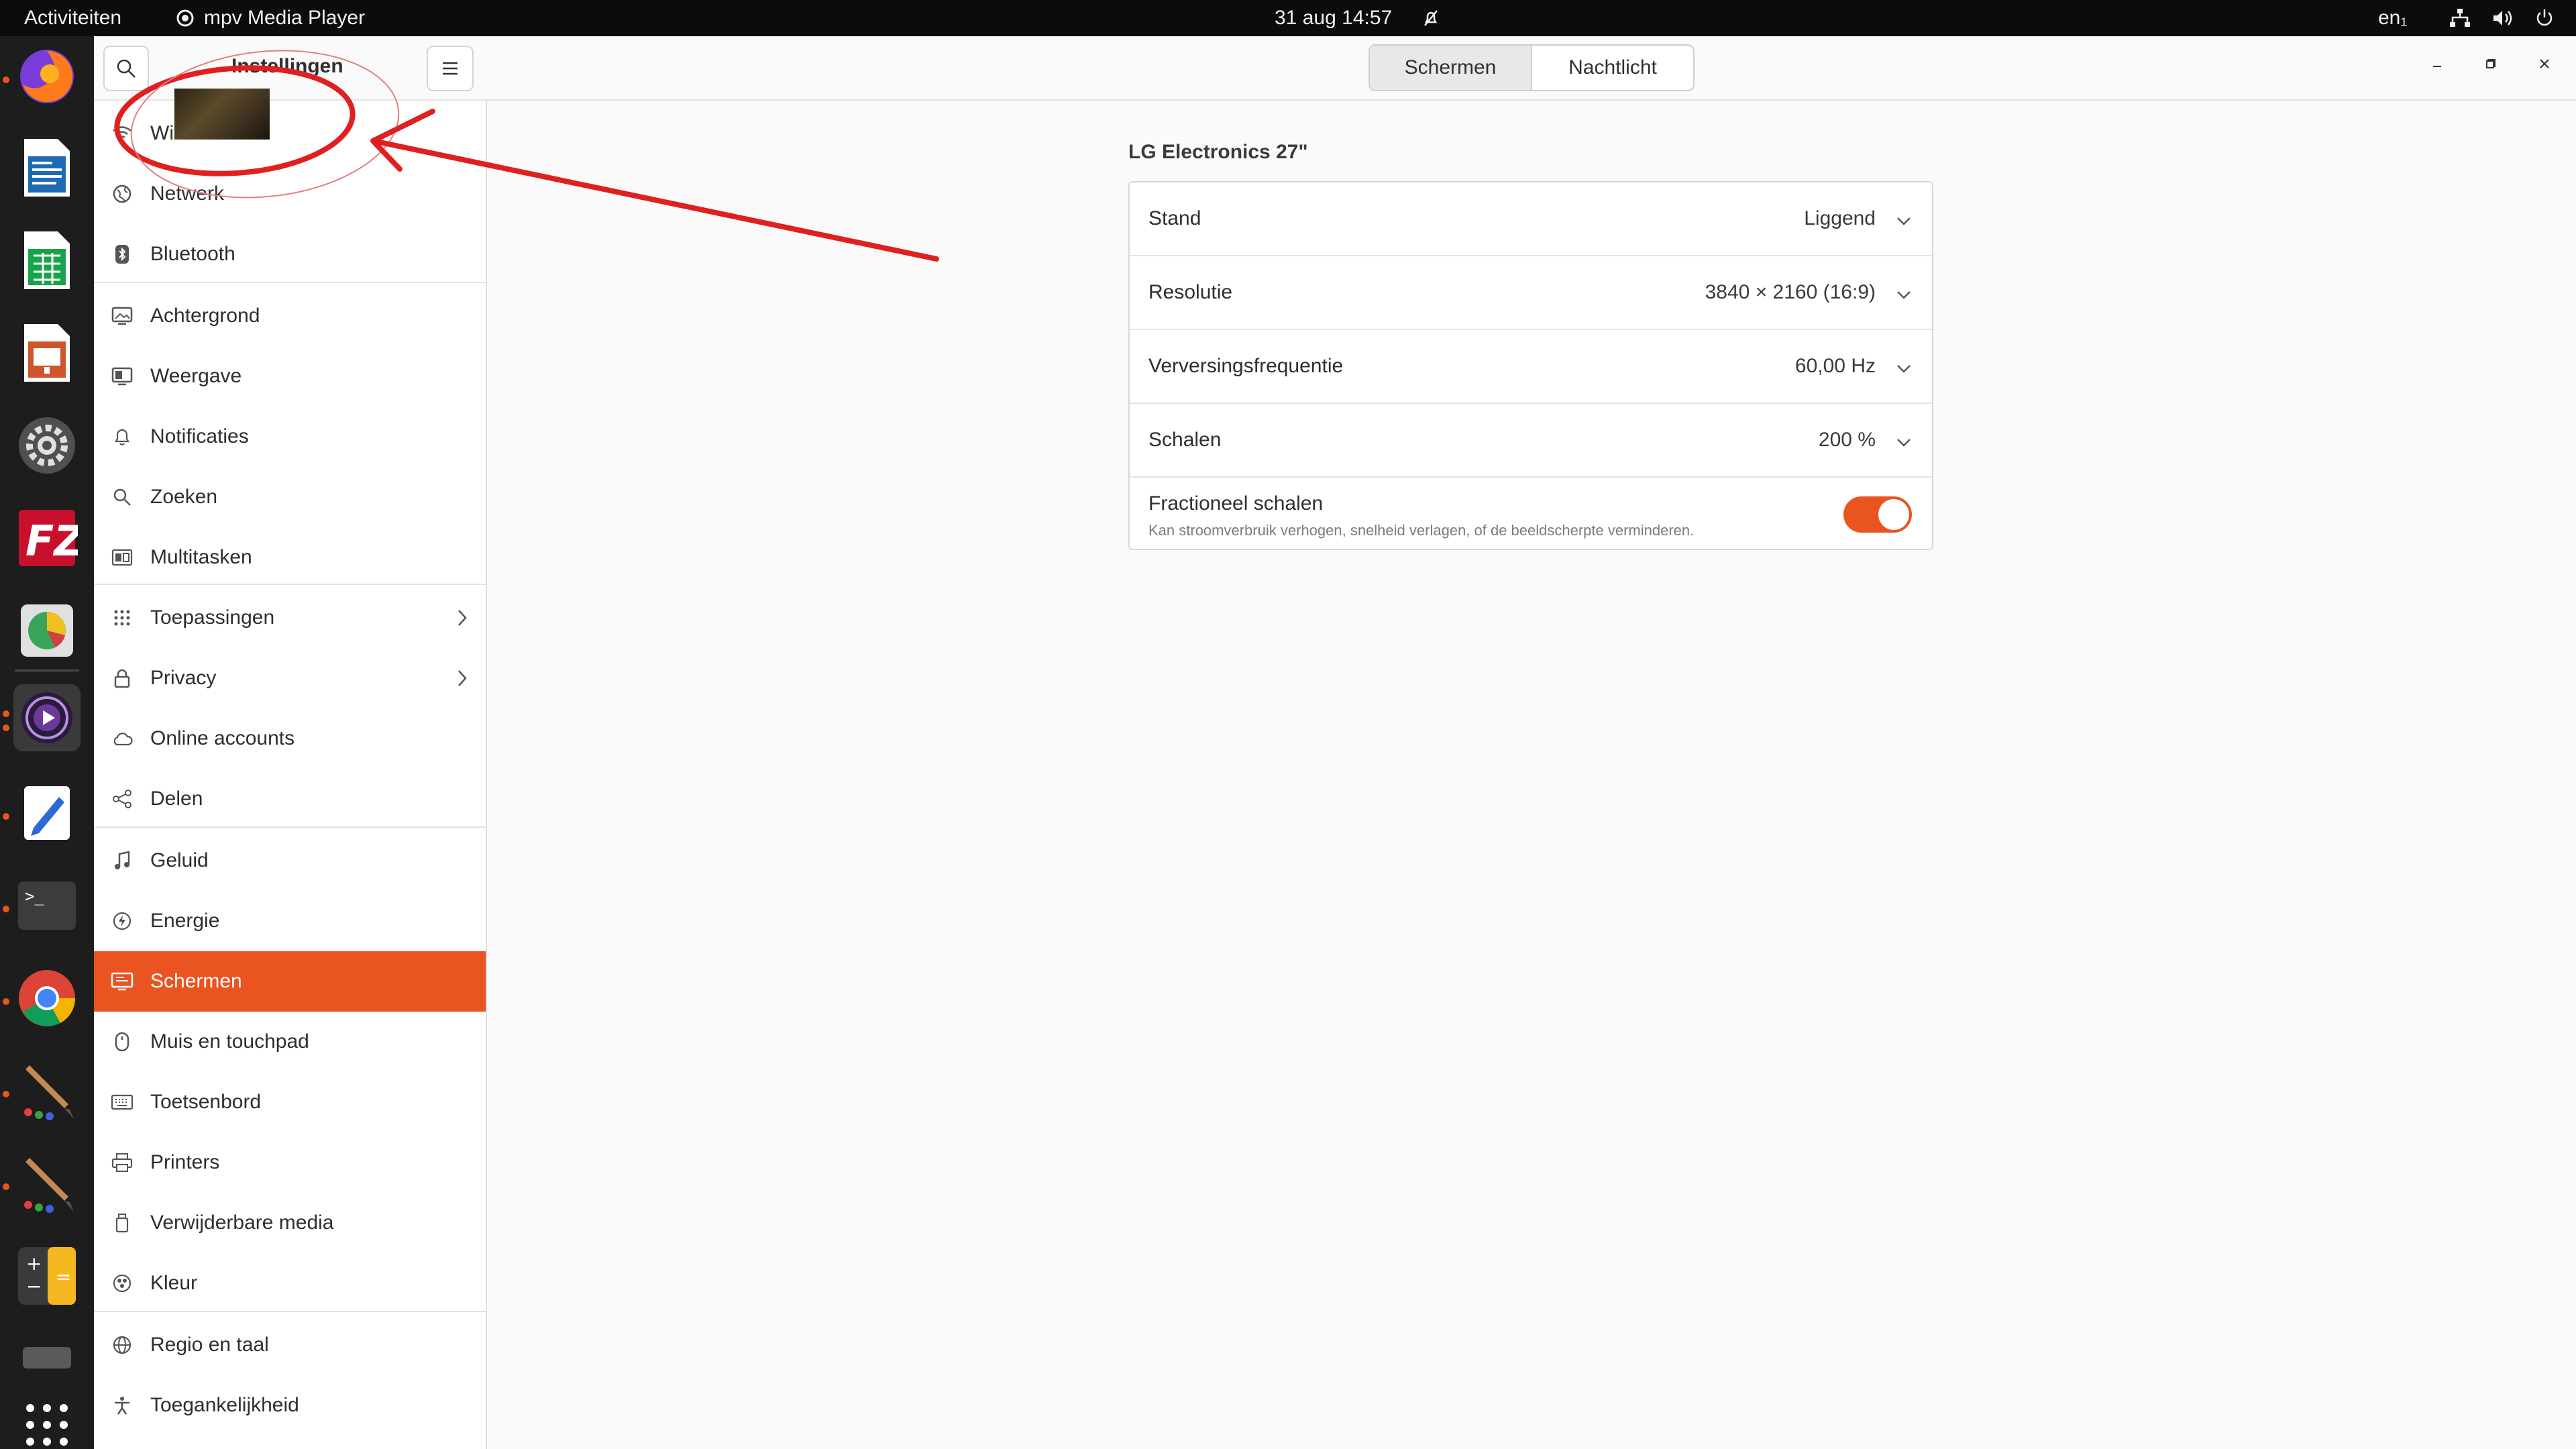 This screenshot has width=2576, height=1449. I want to click on sidebar-item-label: Regio en taal, so click(209, 1345).